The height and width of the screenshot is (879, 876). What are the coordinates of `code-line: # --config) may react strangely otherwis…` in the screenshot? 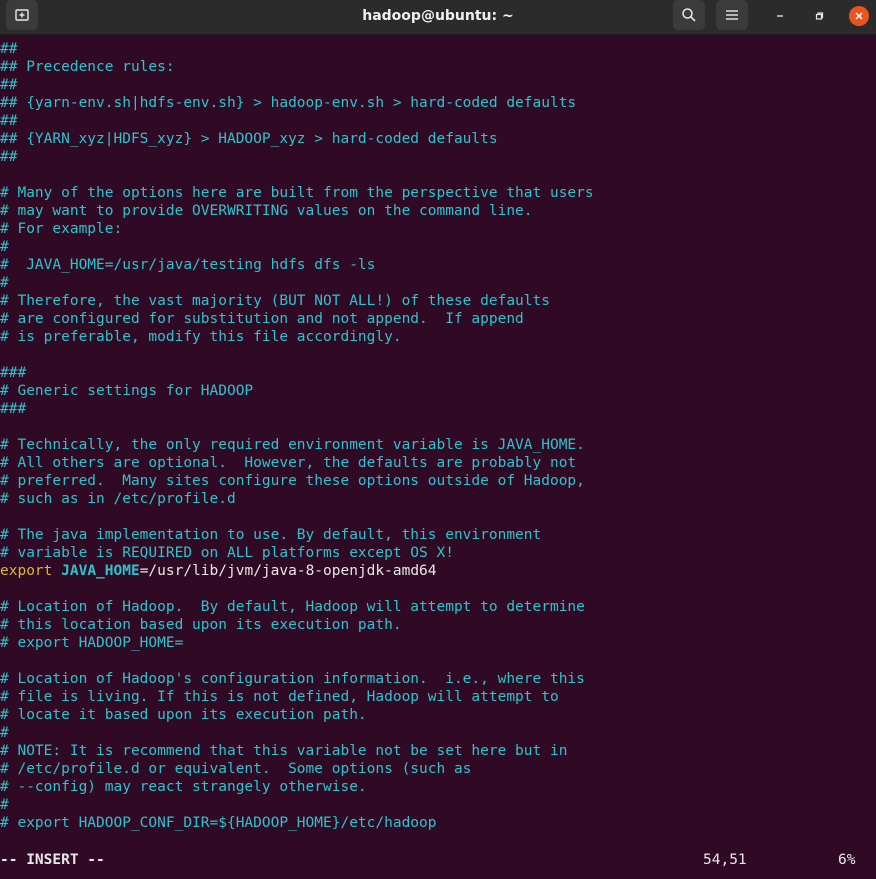 It's located at (183, 787).